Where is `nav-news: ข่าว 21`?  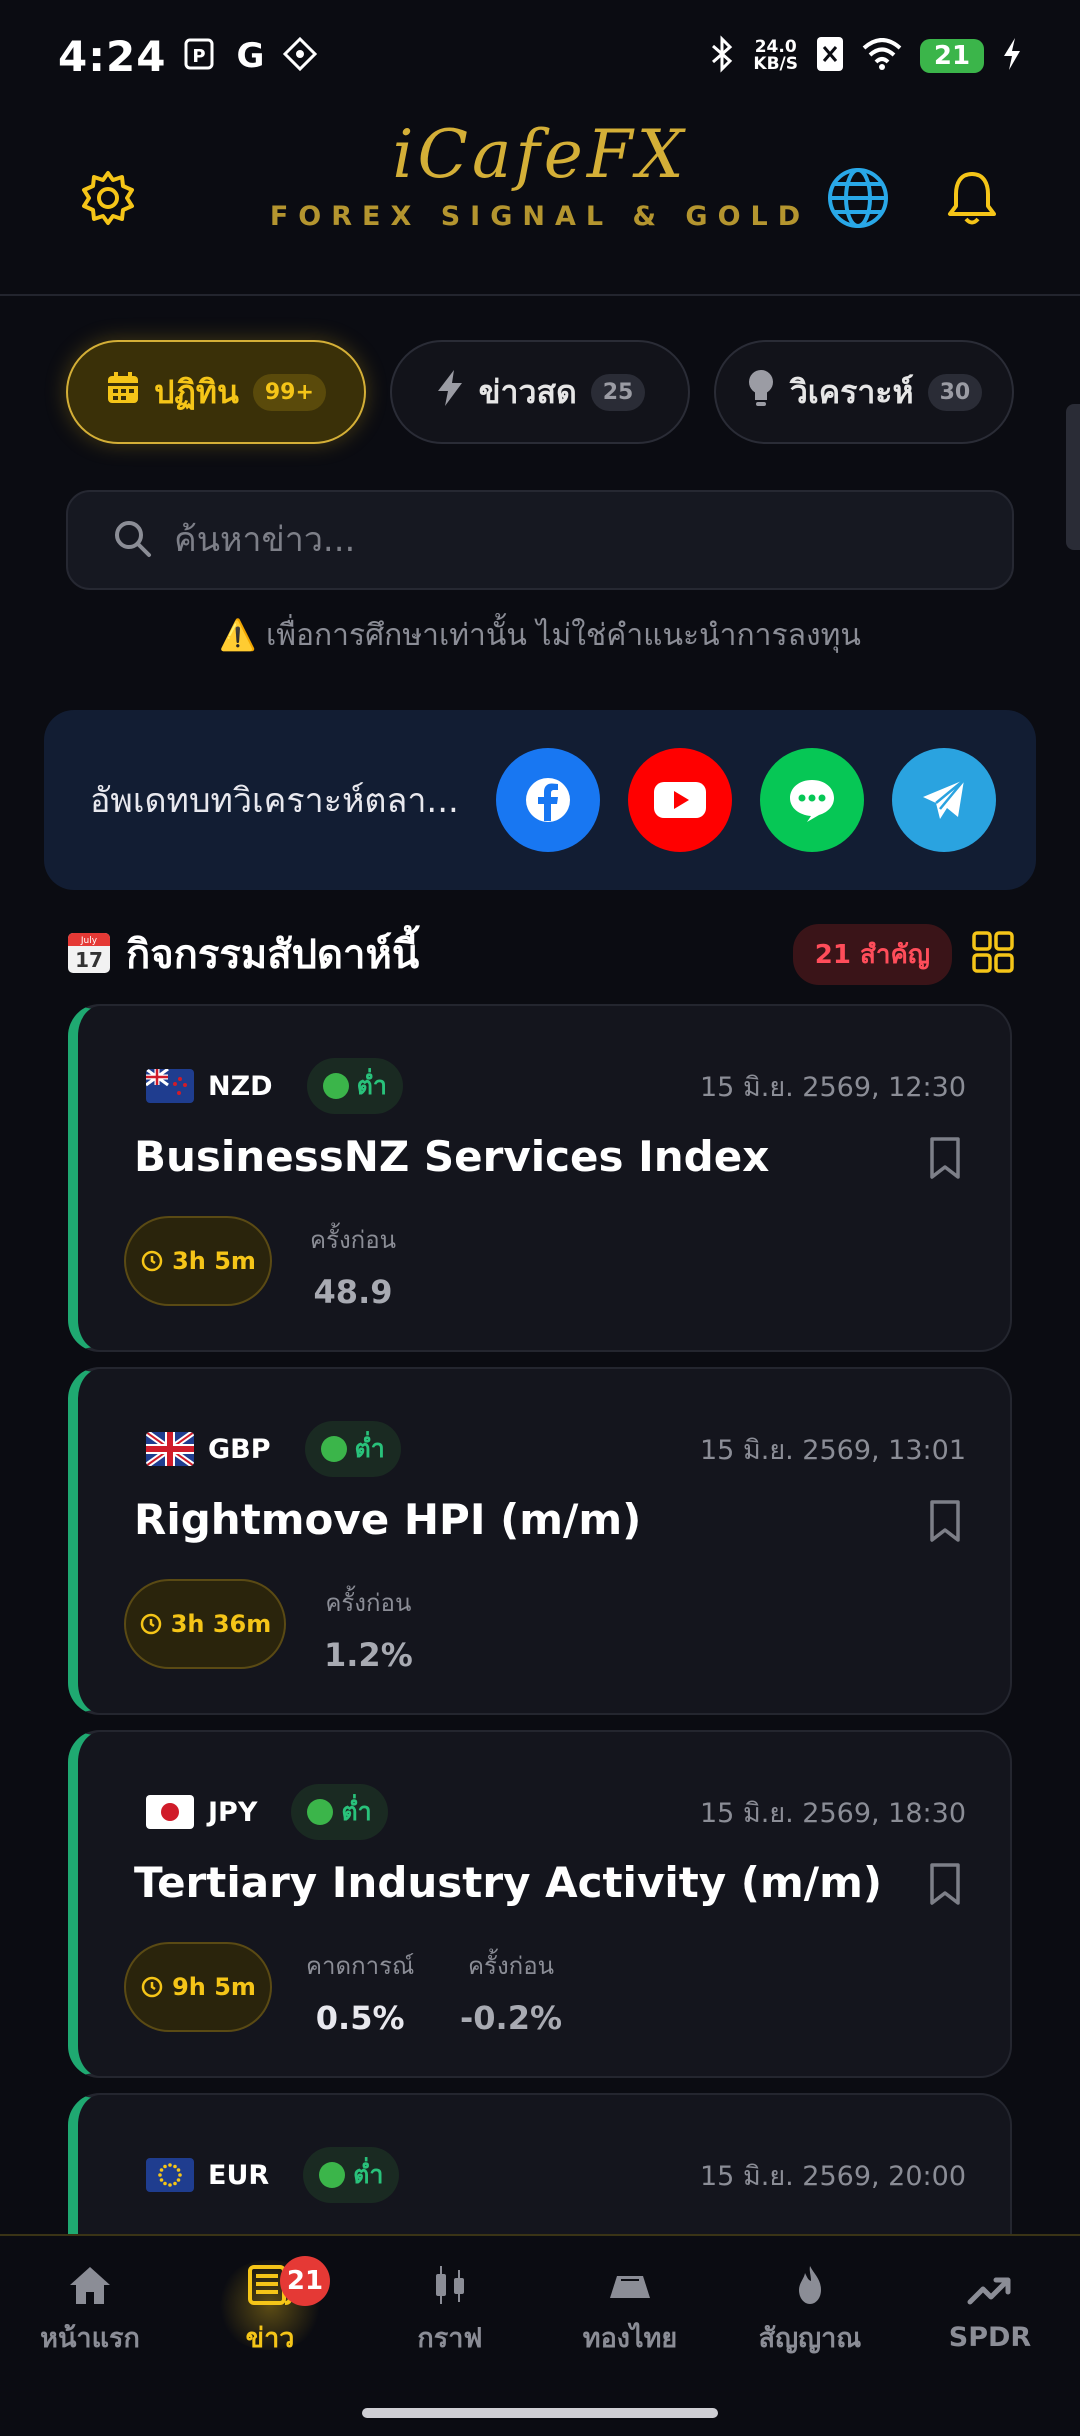 nav-news: ข่าว 21 is located at coordinates (270, 2311).